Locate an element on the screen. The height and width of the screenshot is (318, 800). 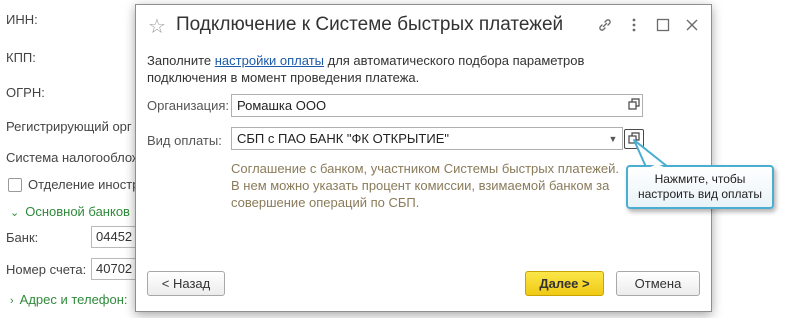
intro-prefix: Заполните is located at coordinates (181, 60).